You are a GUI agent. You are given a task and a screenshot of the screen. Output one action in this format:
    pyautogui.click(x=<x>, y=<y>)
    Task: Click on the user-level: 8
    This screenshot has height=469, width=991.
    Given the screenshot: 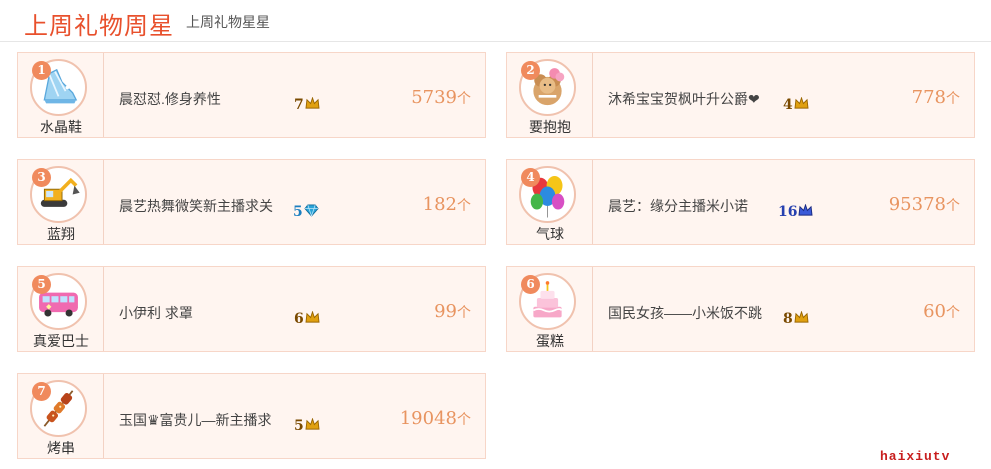 What is the action you would take?
    pyautogui.click(x=796, y=319)
    